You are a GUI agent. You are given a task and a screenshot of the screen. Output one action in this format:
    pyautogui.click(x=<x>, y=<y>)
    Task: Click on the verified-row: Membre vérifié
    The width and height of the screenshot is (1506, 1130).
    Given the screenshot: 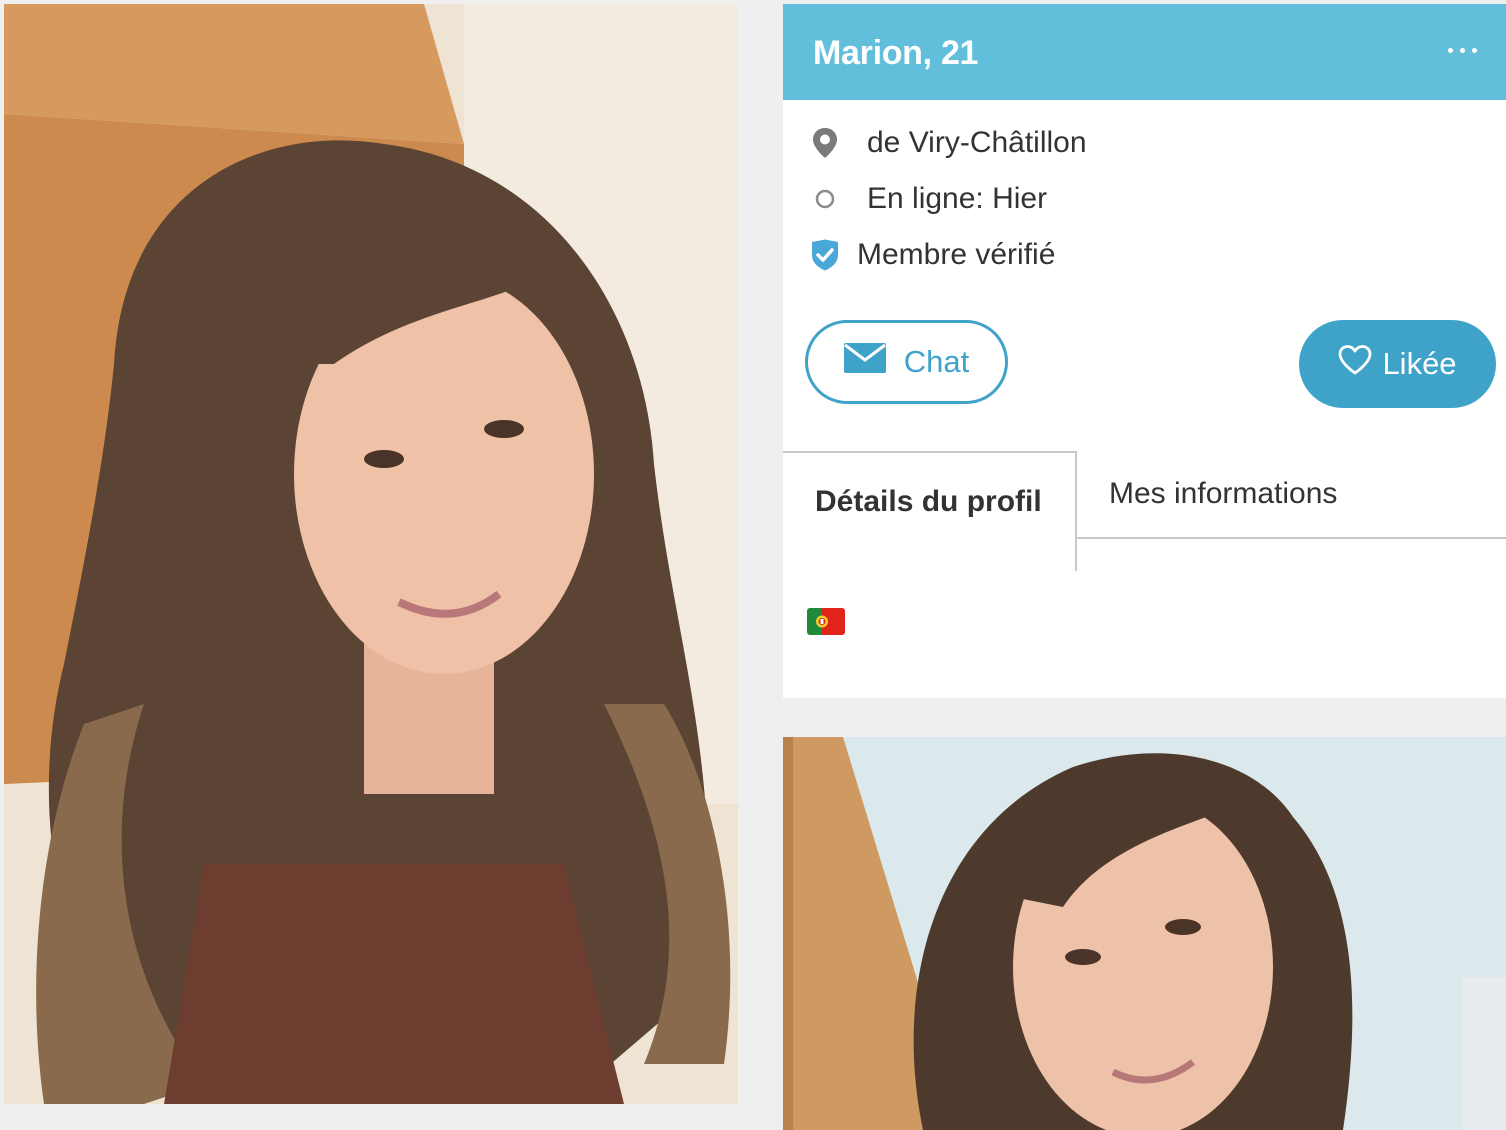 What is the action you would take?
    pyautogui.click(x=932, y=255)
    